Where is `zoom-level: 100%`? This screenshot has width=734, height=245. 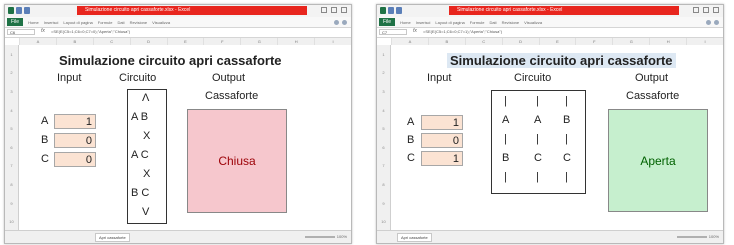
zoom-level: 100% is located at coordinates (341, 236).